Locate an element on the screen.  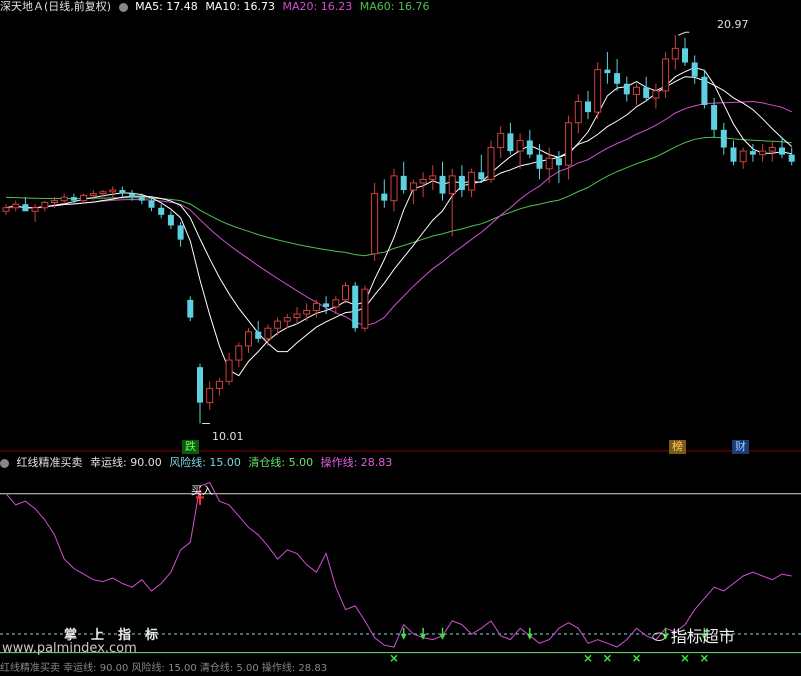
finance-badge: 财 is located at coordinates (740, 447).